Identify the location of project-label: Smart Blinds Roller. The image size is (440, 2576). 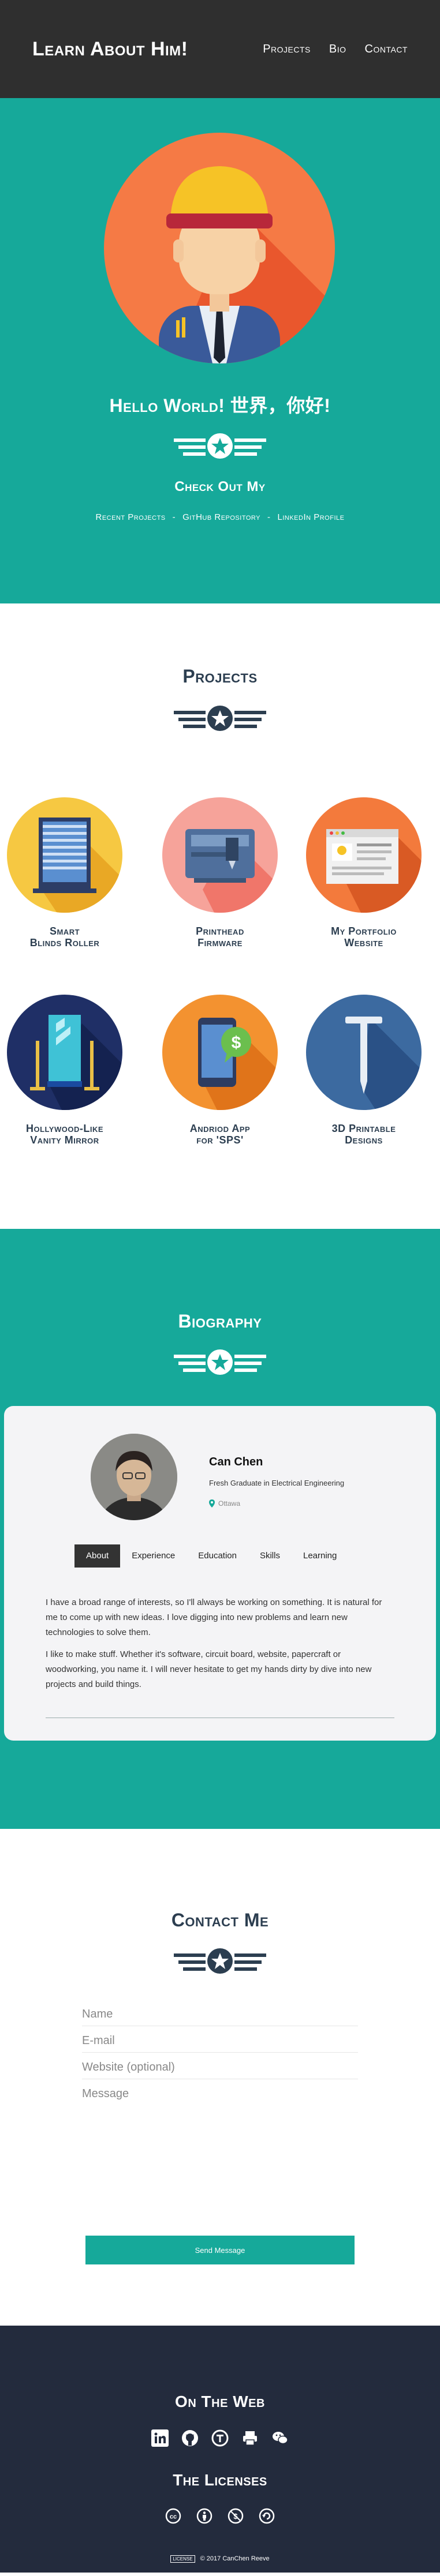
(64, 936).